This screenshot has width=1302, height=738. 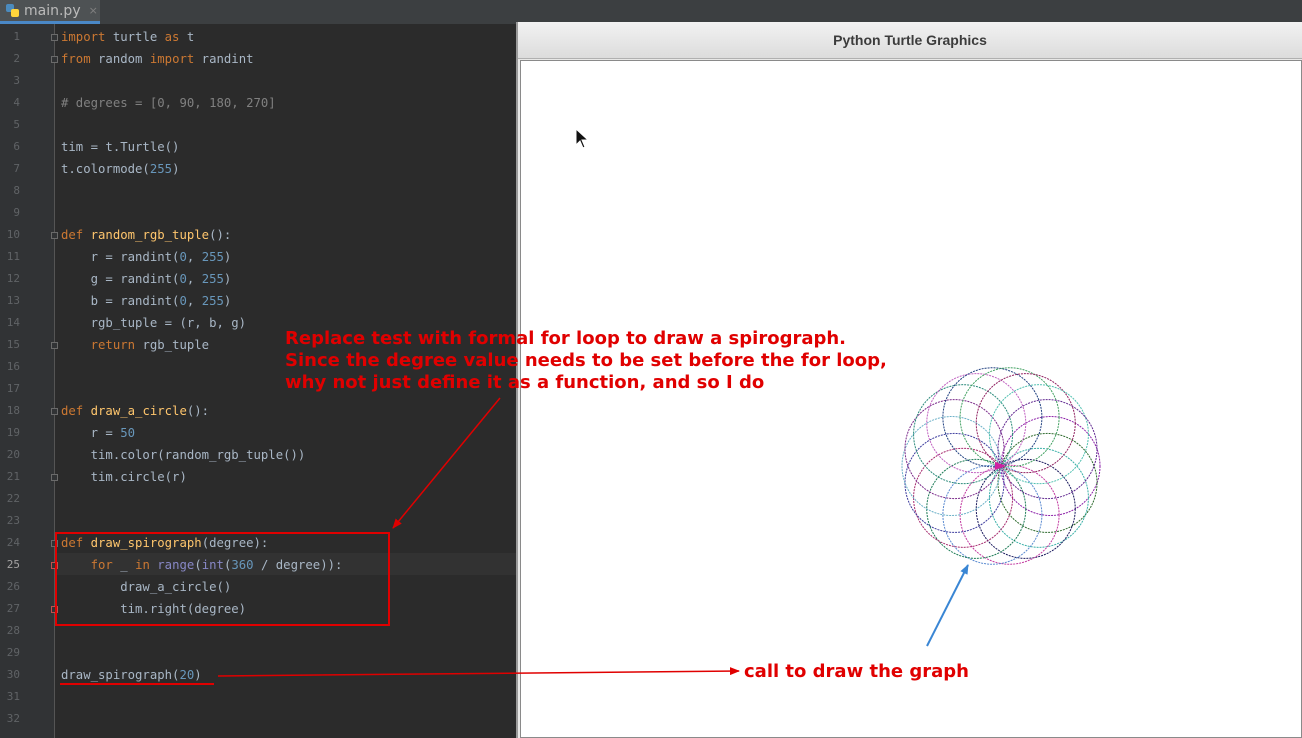 I want to click on tab-main-py: main.py ×, so click(x=50, y=12).